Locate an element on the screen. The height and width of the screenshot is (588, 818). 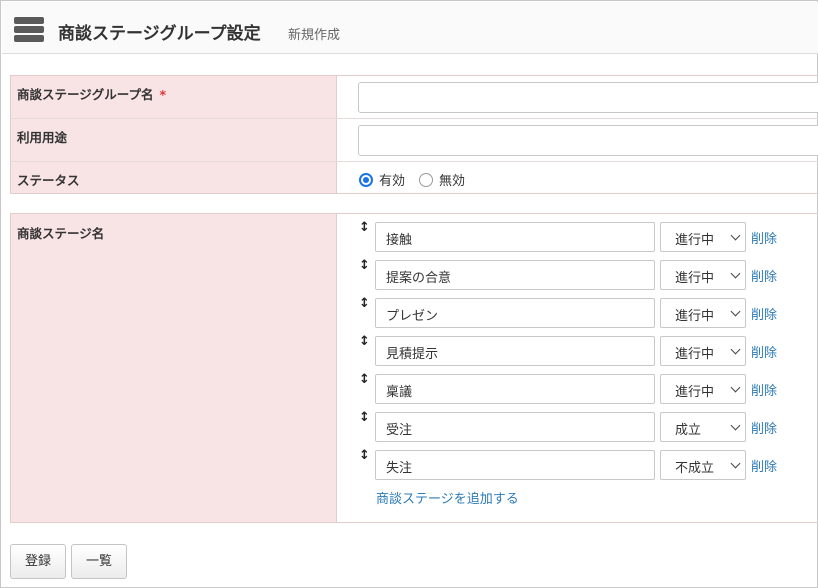
usage-row: 利用用途 is located at coordinates (414, 140).